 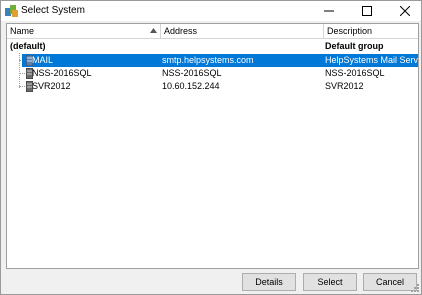 What do you see at coordinates (355, 73) in the screenshot?
I see `row-description: NSS-2016SQL` at bounding box center [355, 73].